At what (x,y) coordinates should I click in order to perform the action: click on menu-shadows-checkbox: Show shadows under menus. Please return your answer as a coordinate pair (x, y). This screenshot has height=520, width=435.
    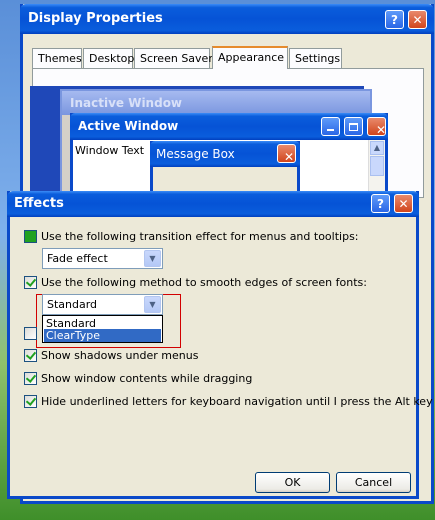
    Looking at the image, I should click on (111, 355).